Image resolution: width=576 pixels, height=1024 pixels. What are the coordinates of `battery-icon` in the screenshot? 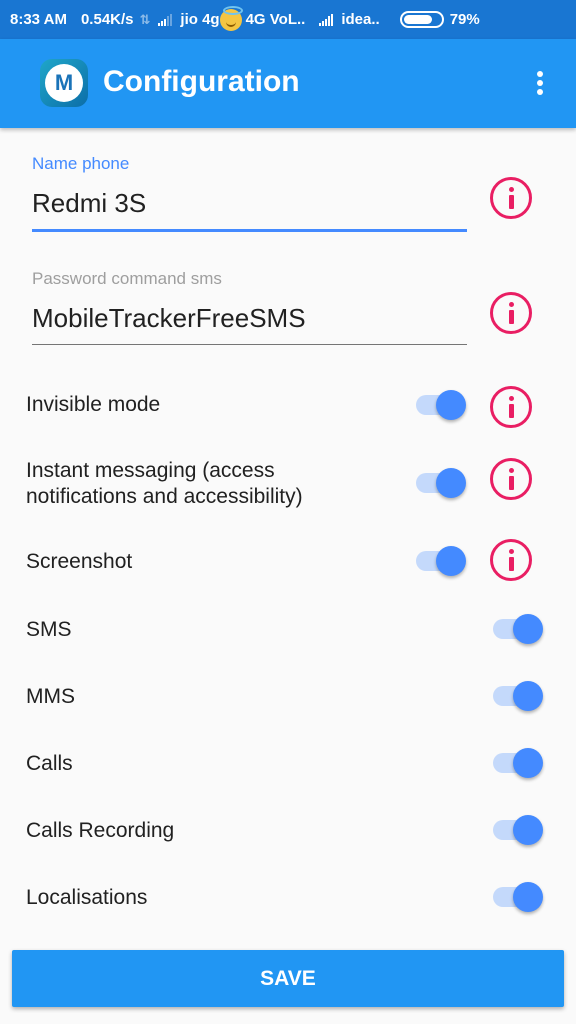 It's located at (421, 19).